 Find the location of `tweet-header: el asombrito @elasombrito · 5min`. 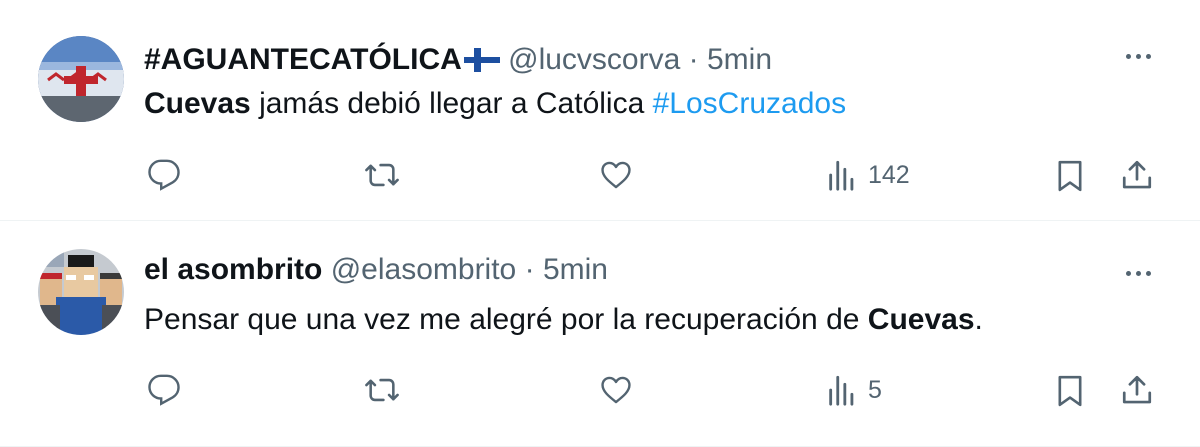

tweet-header: el asombrito @elasombrito · 5min is located at coordinates (376, 270).